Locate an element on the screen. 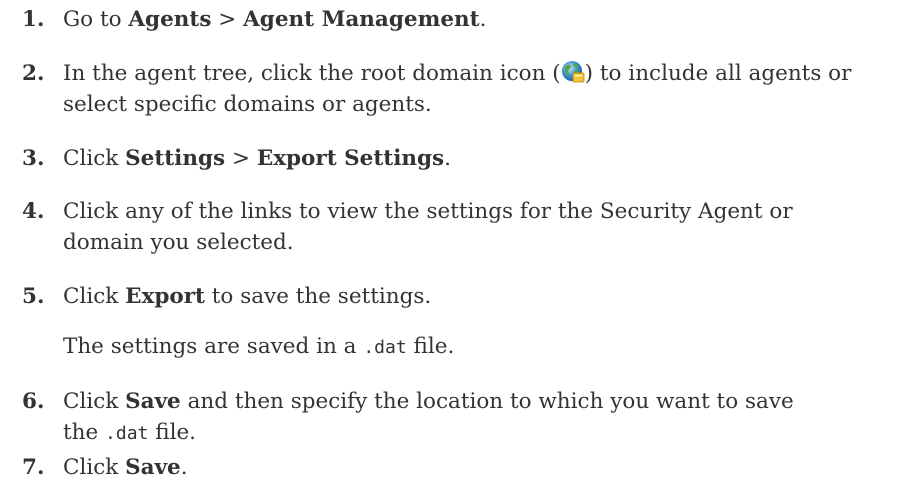  step-line: Click Export to save the settings. is located at coordinates (488, 296).